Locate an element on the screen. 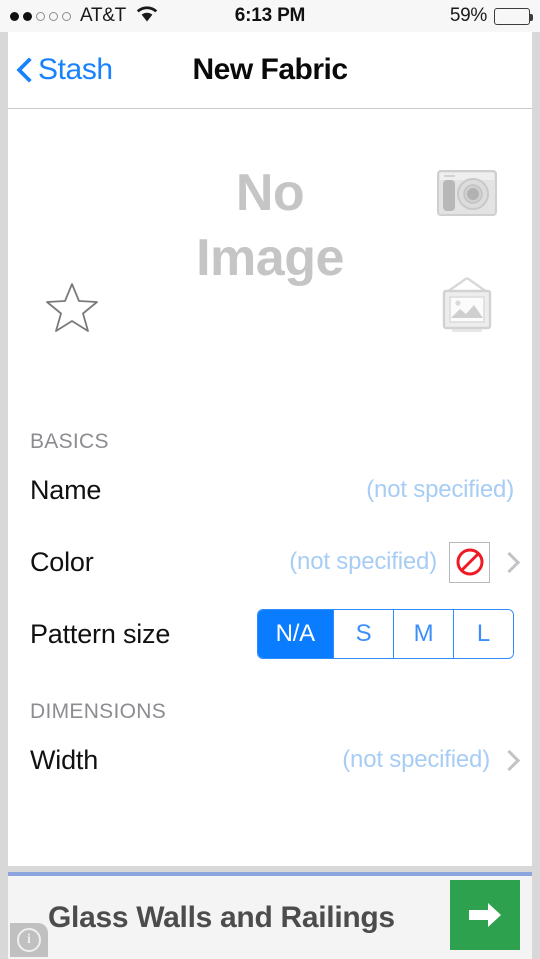  camera-icon is located at coordinates (467, 195).